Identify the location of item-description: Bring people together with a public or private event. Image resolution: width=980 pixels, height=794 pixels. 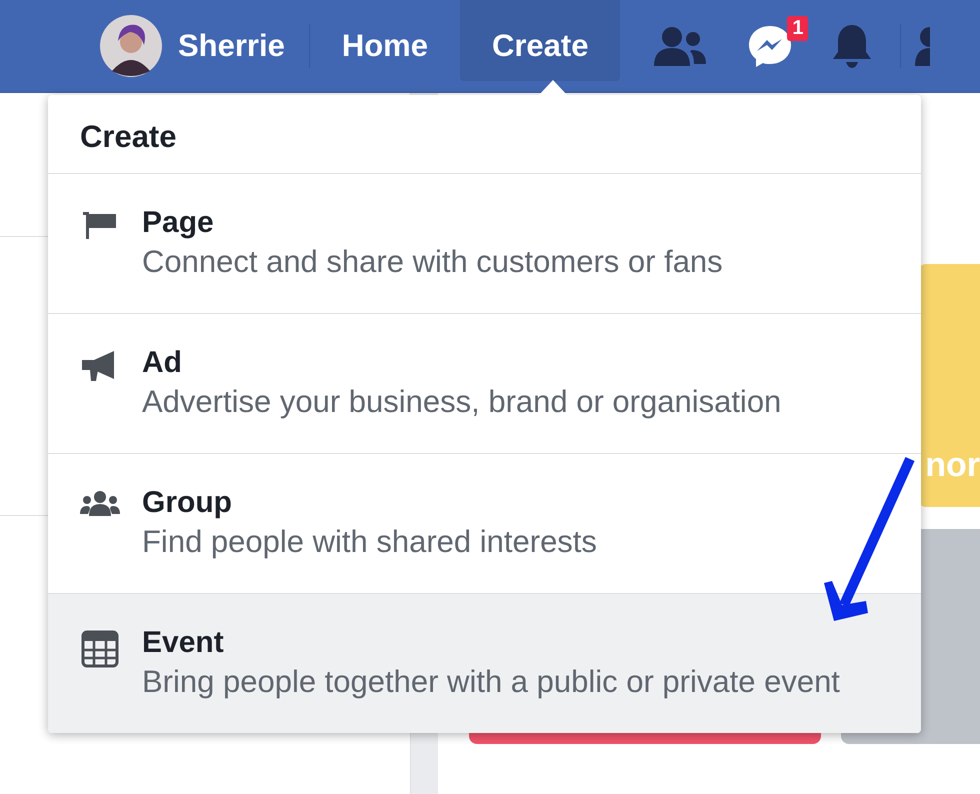
(491, 682).